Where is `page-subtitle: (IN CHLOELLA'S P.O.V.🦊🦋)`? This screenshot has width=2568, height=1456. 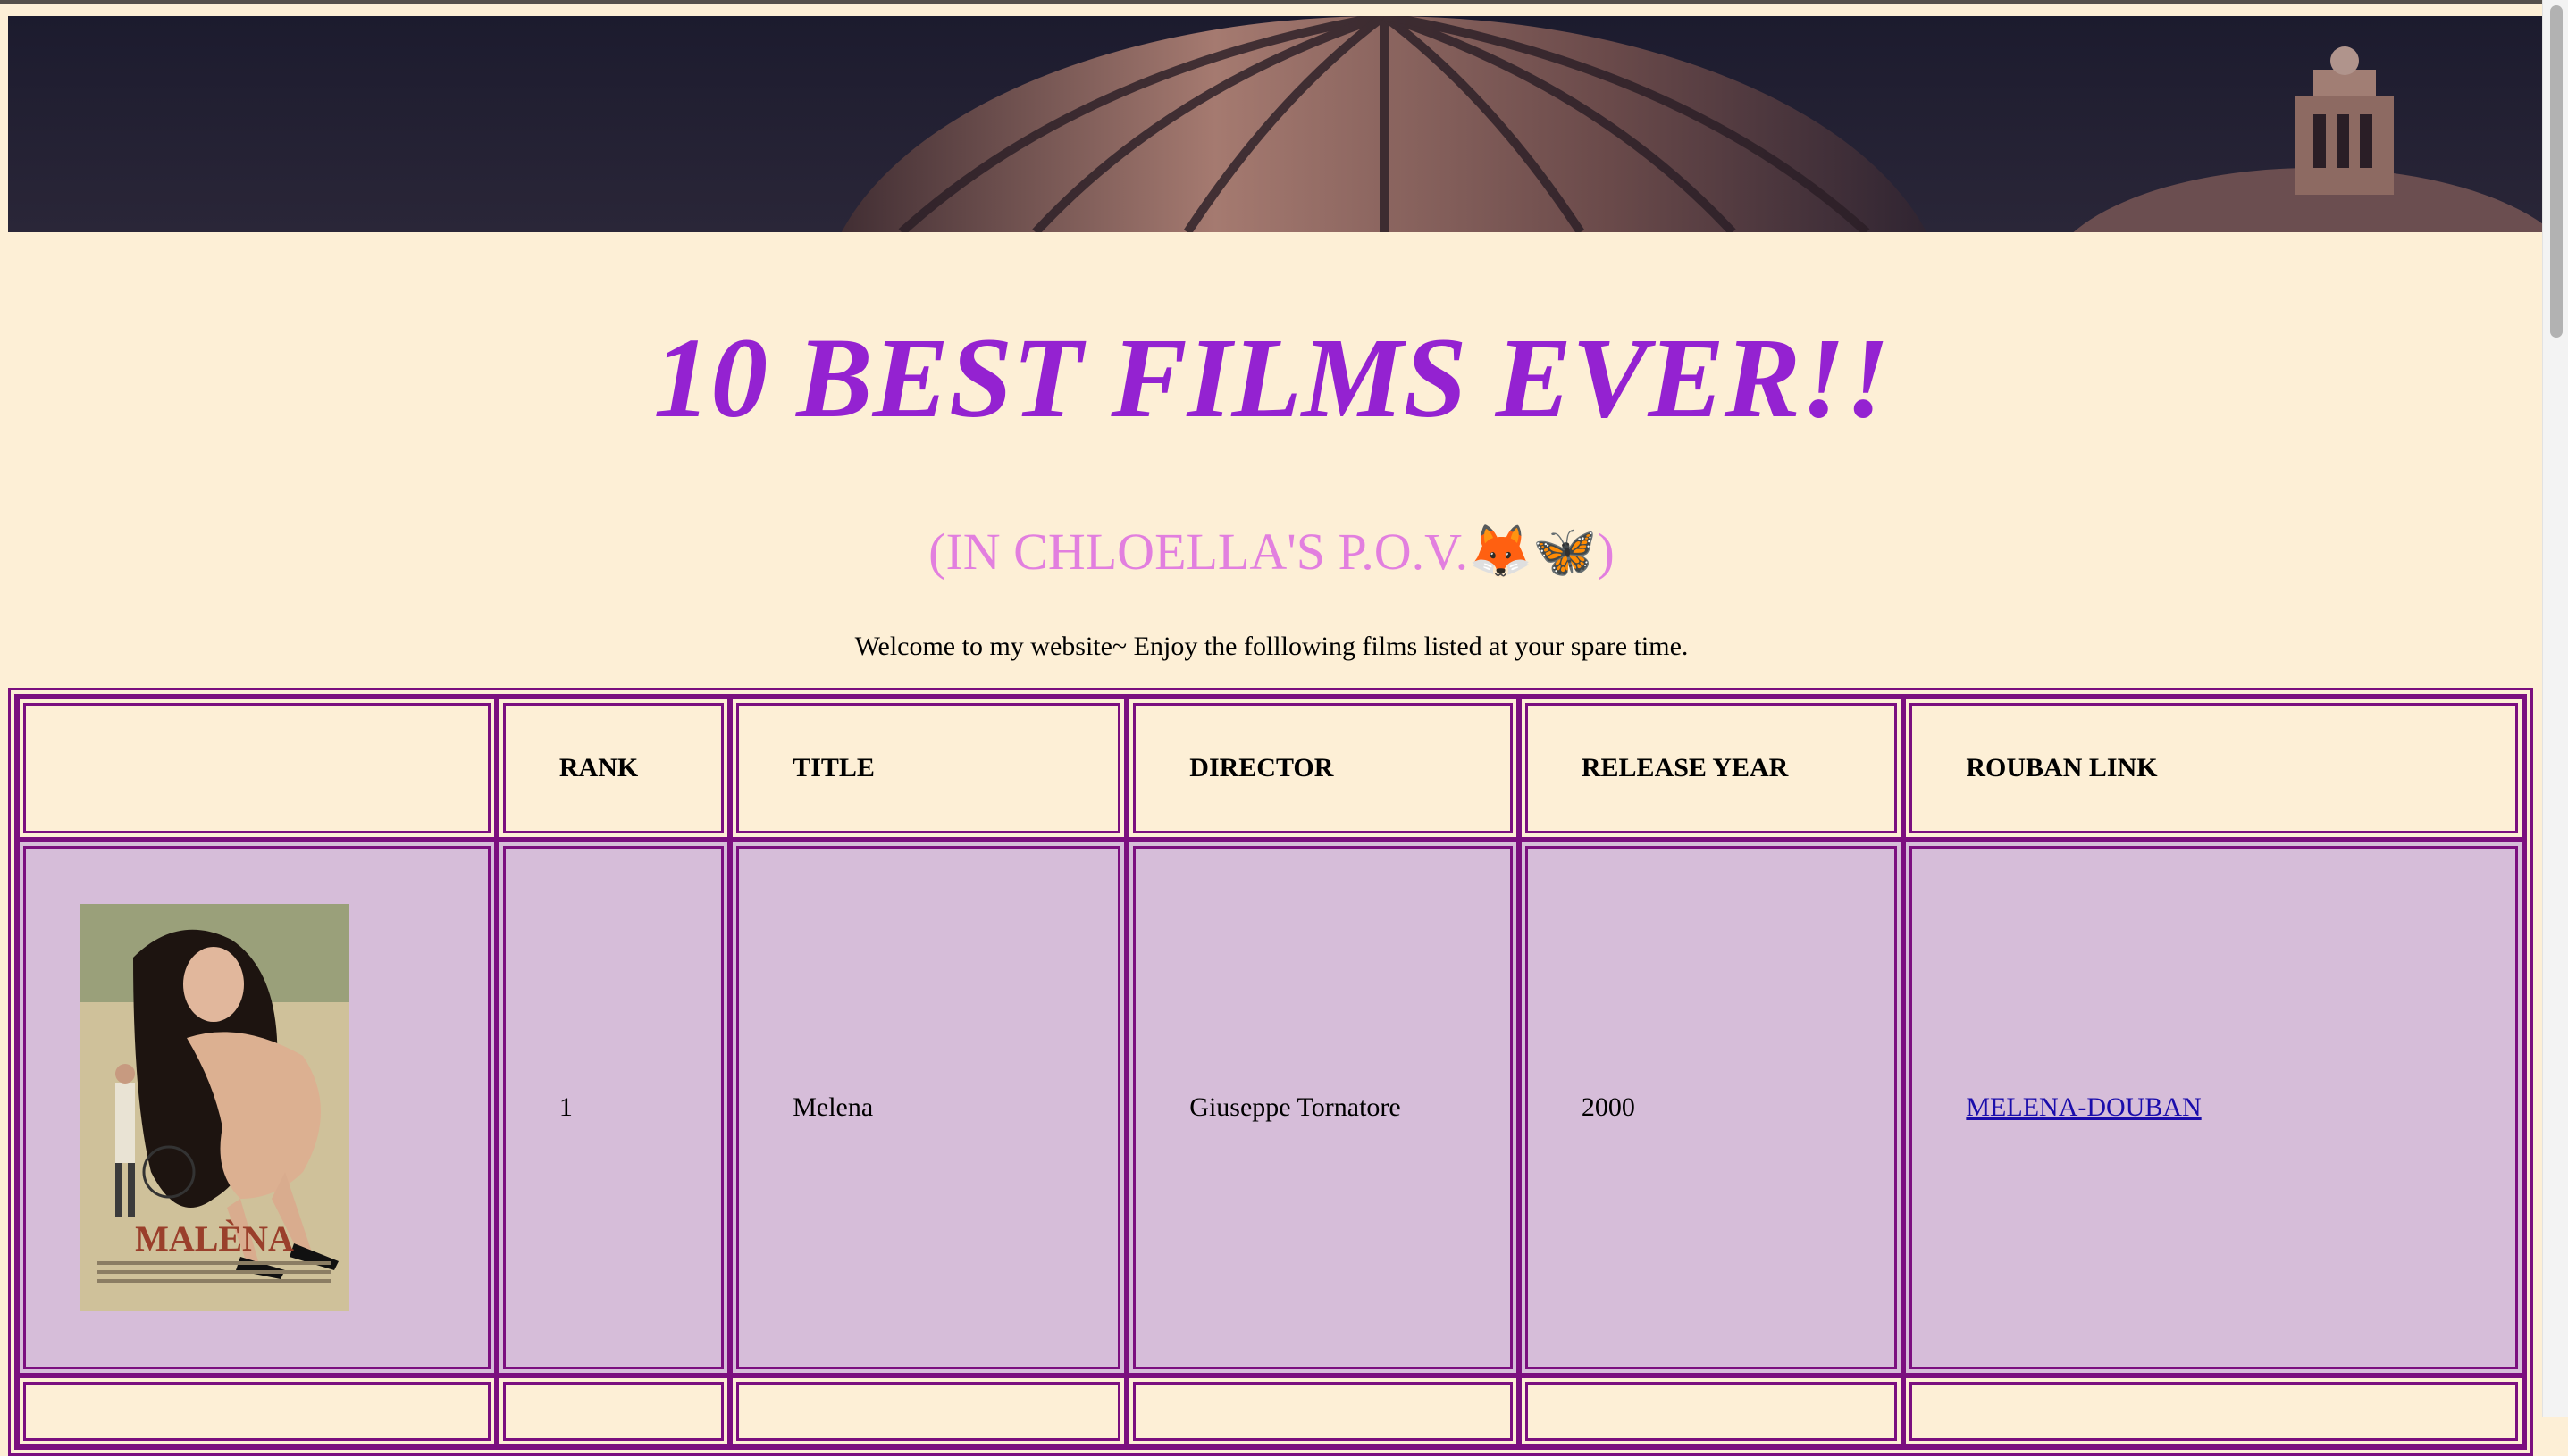 page-subtitle: (IN CHLOELLA'S P.O.V.🦊🦋) is located at coordinates (1271, 552).